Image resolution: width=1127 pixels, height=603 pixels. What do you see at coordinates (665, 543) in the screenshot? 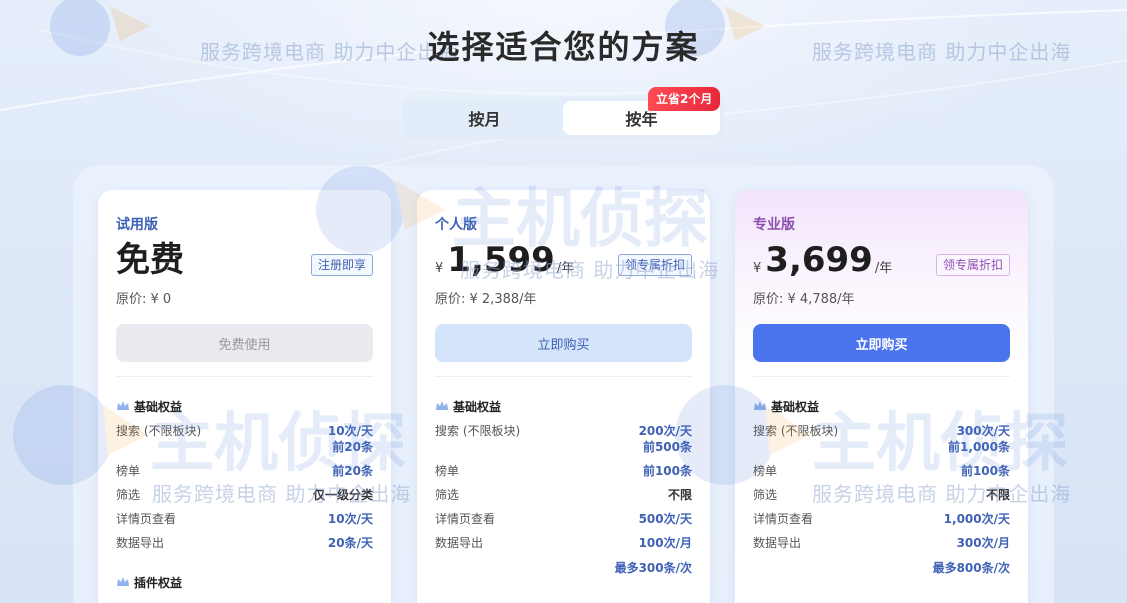
I see `benefit-value: 100次/月` at bounding box center [665, 543].